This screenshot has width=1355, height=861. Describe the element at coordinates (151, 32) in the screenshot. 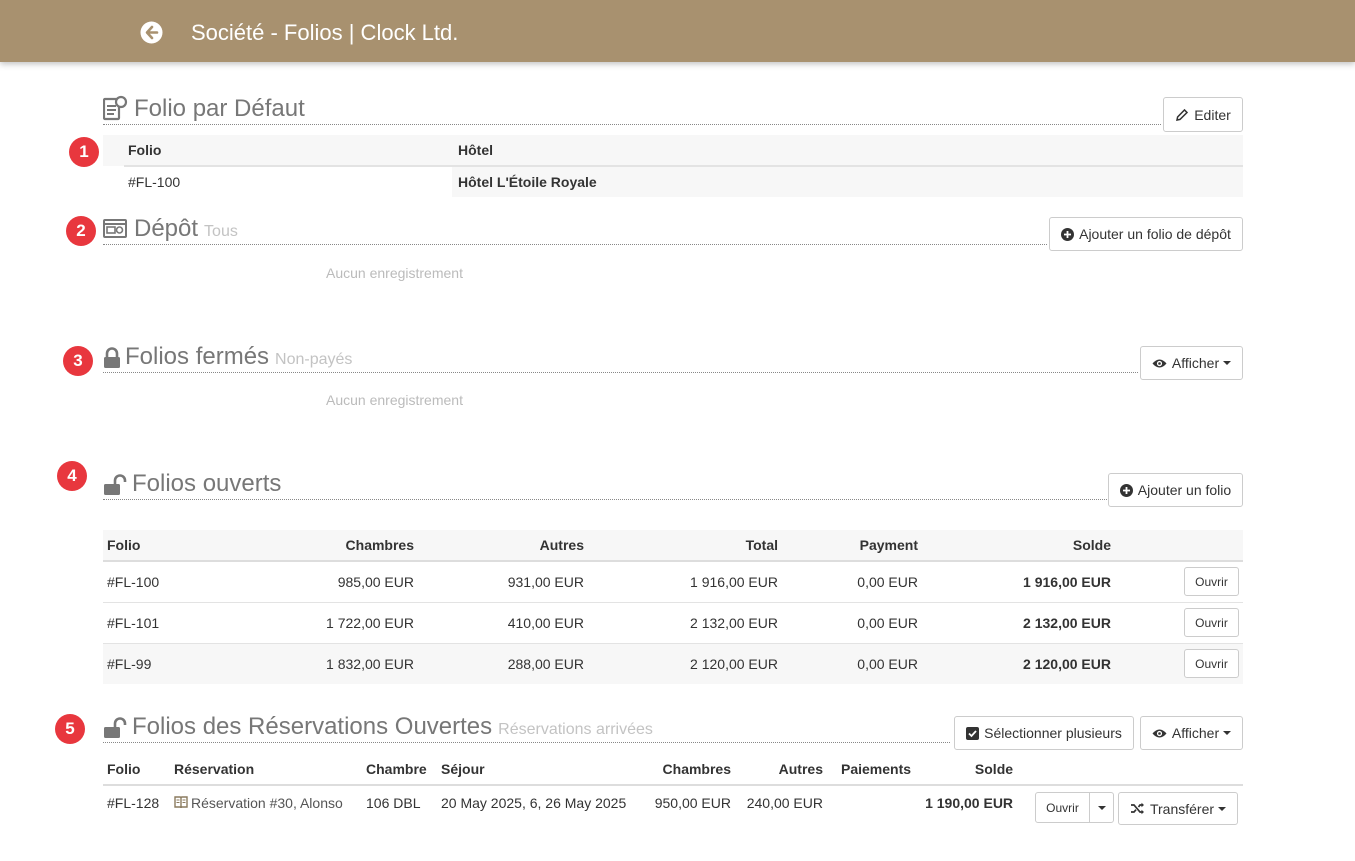

I see `back-arrow-icon` at that location.